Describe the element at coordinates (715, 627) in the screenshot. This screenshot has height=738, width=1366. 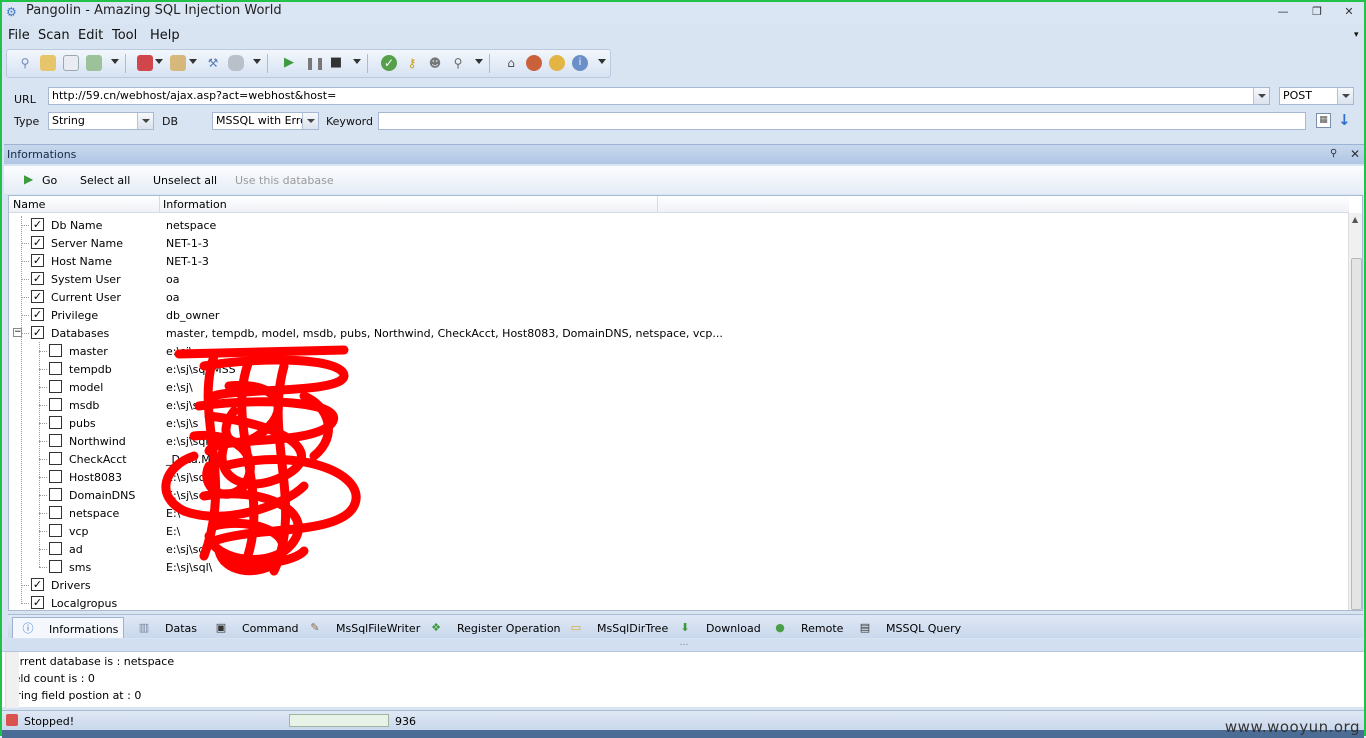
I see `tab-download: ⬇ Download` at that location.